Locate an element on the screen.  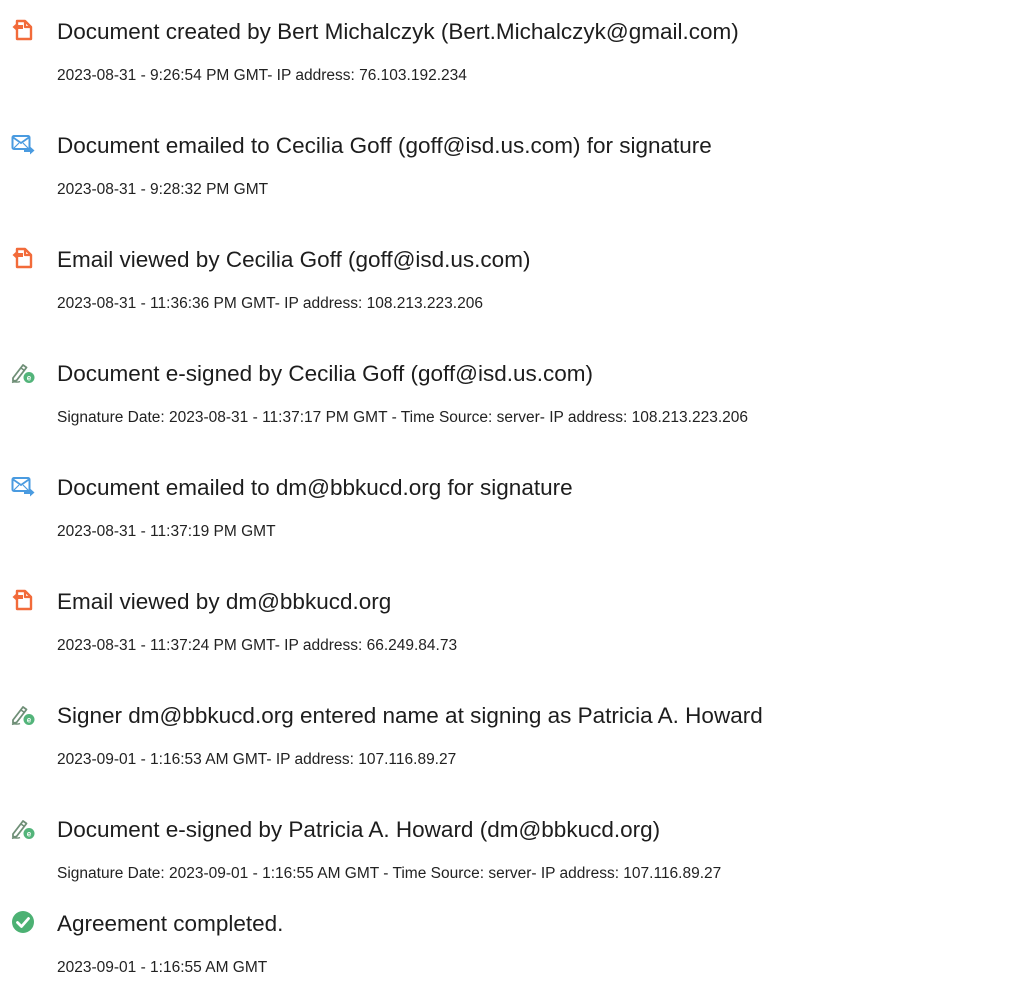
event-detail: 2023-09-01 - 1:16:55 AM GMT is located at coordinates (162, 967).